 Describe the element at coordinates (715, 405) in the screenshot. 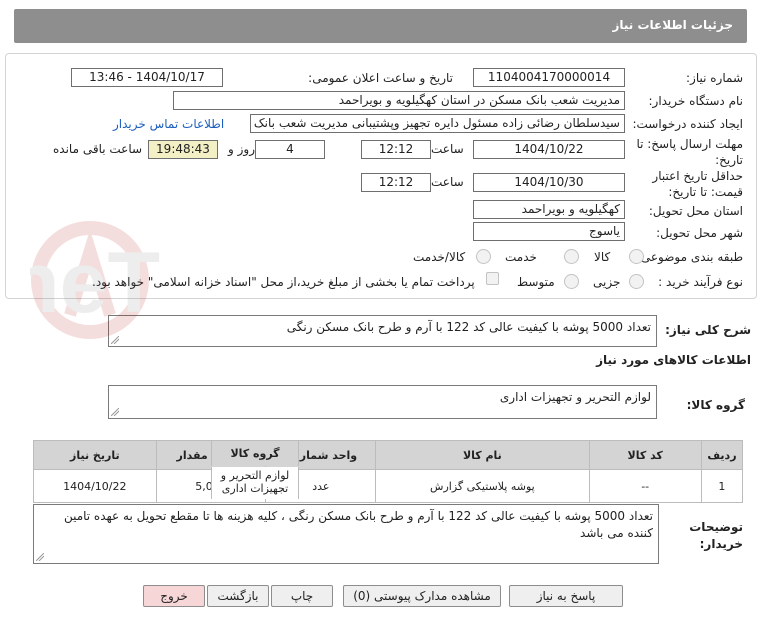

I see `goods-group-label: گروه کالا:` at that location.